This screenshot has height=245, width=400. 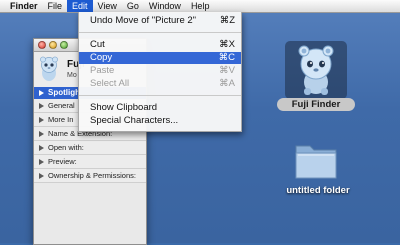 I want to click on minimize-button, so click(x=53, y=45).